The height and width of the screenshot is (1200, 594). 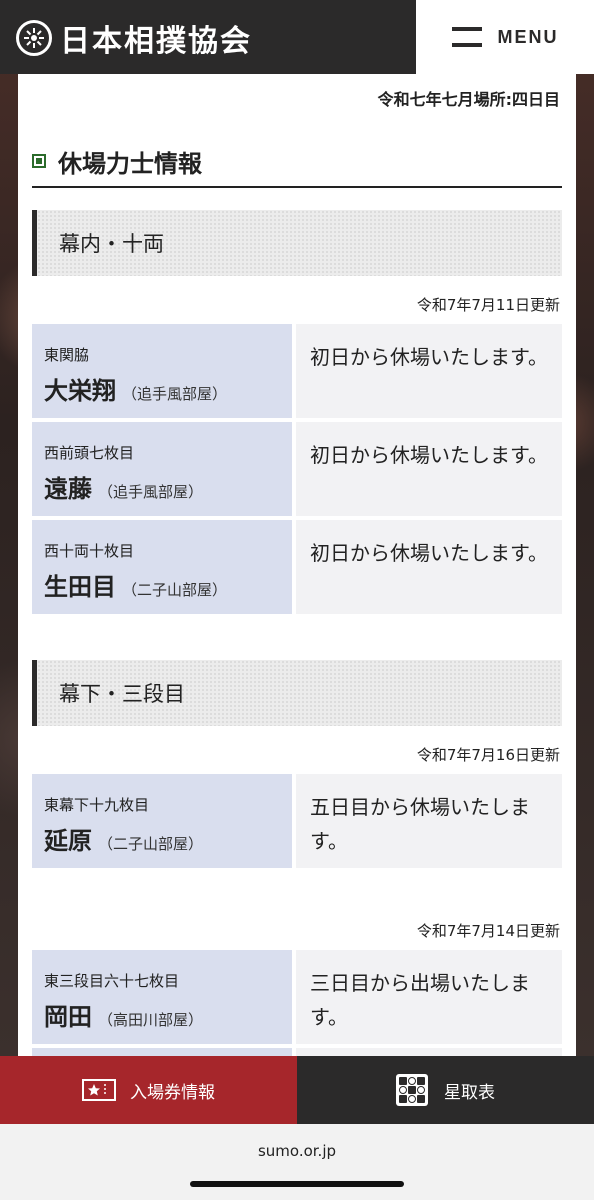 I want to click on tickets-button: 入場券情報, so click(x=148, y=1090).